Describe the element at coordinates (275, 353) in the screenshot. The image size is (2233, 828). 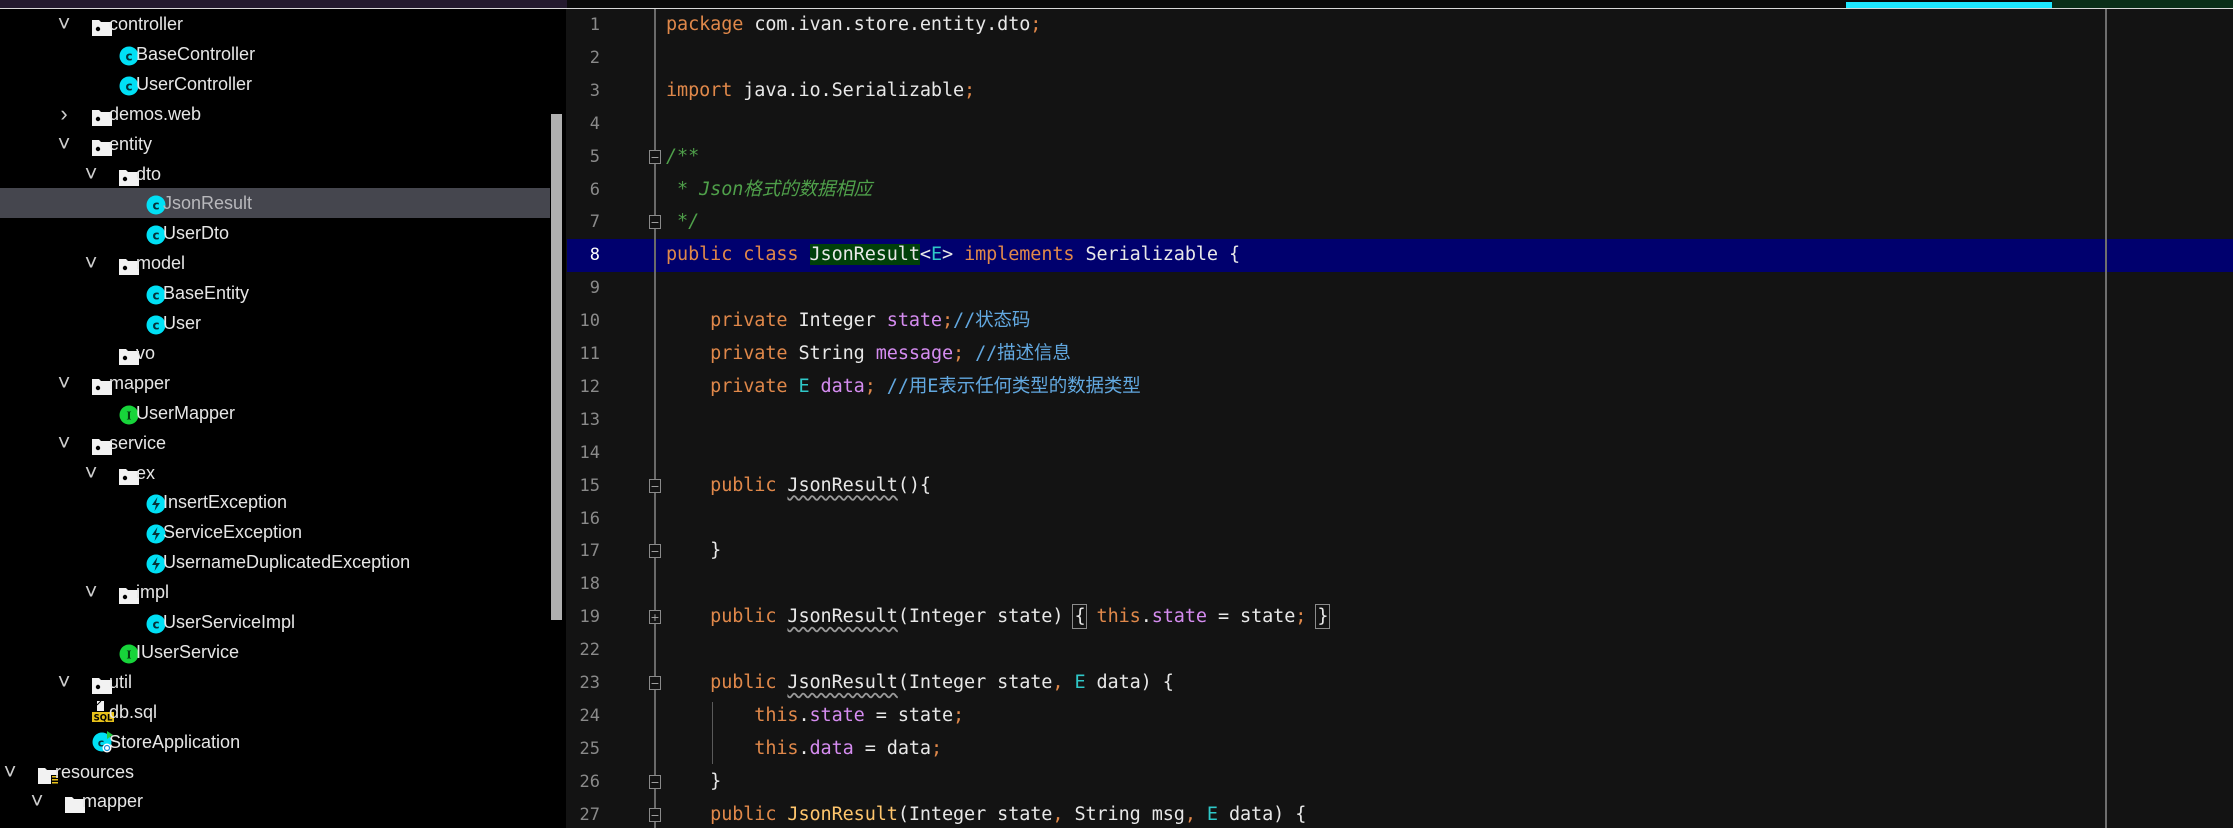
I see `tree-item: vo` at that location.